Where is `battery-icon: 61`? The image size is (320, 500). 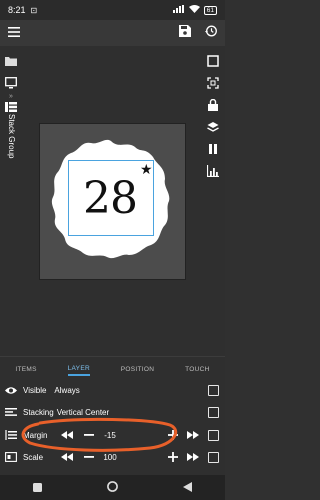
battery-icon: 61 is located at coordinates (210, 10).